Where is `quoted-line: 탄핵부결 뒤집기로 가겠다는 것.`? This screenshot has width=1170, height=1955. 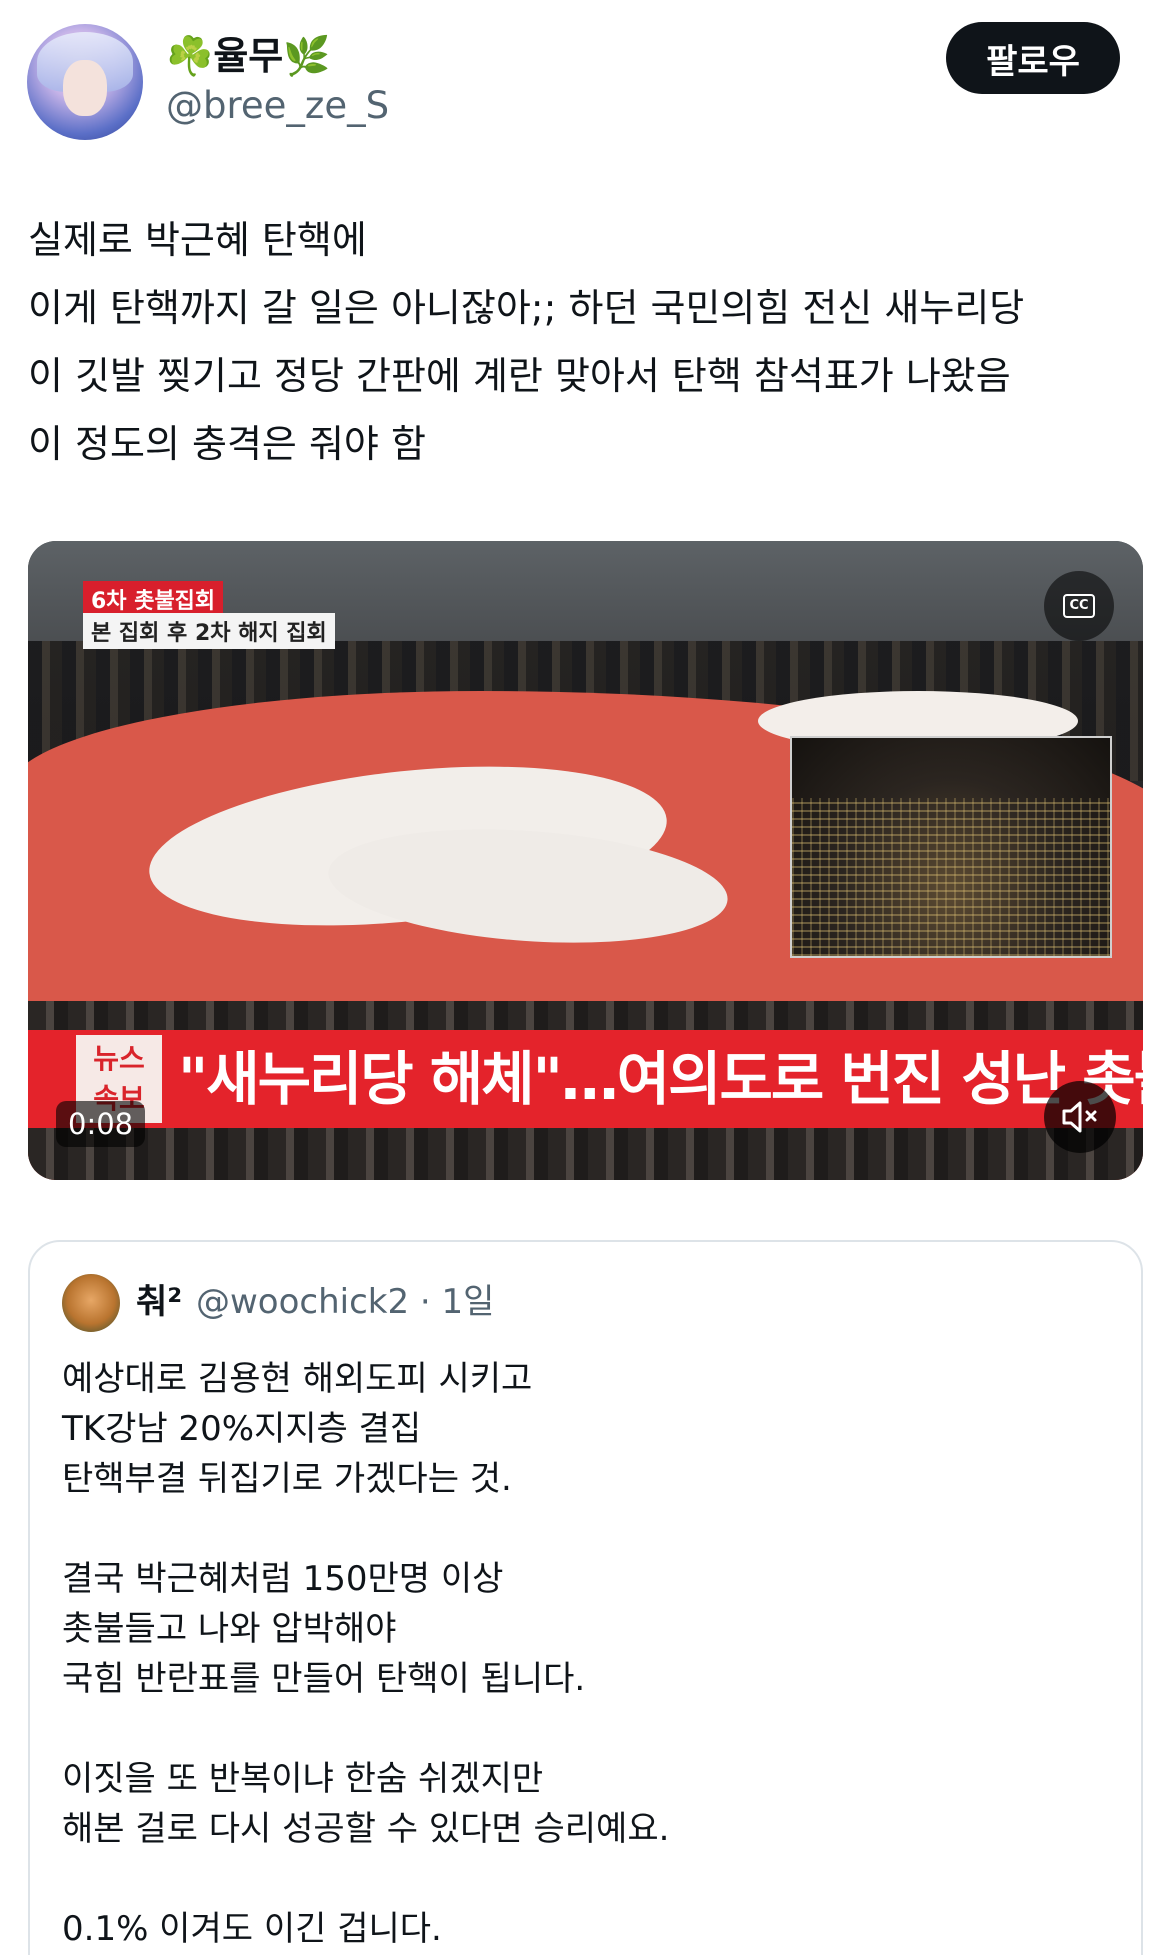 quoted-line: 탄핵부결 뒤집기로 가겠다는 것. is located at coordinates (287, 1479).